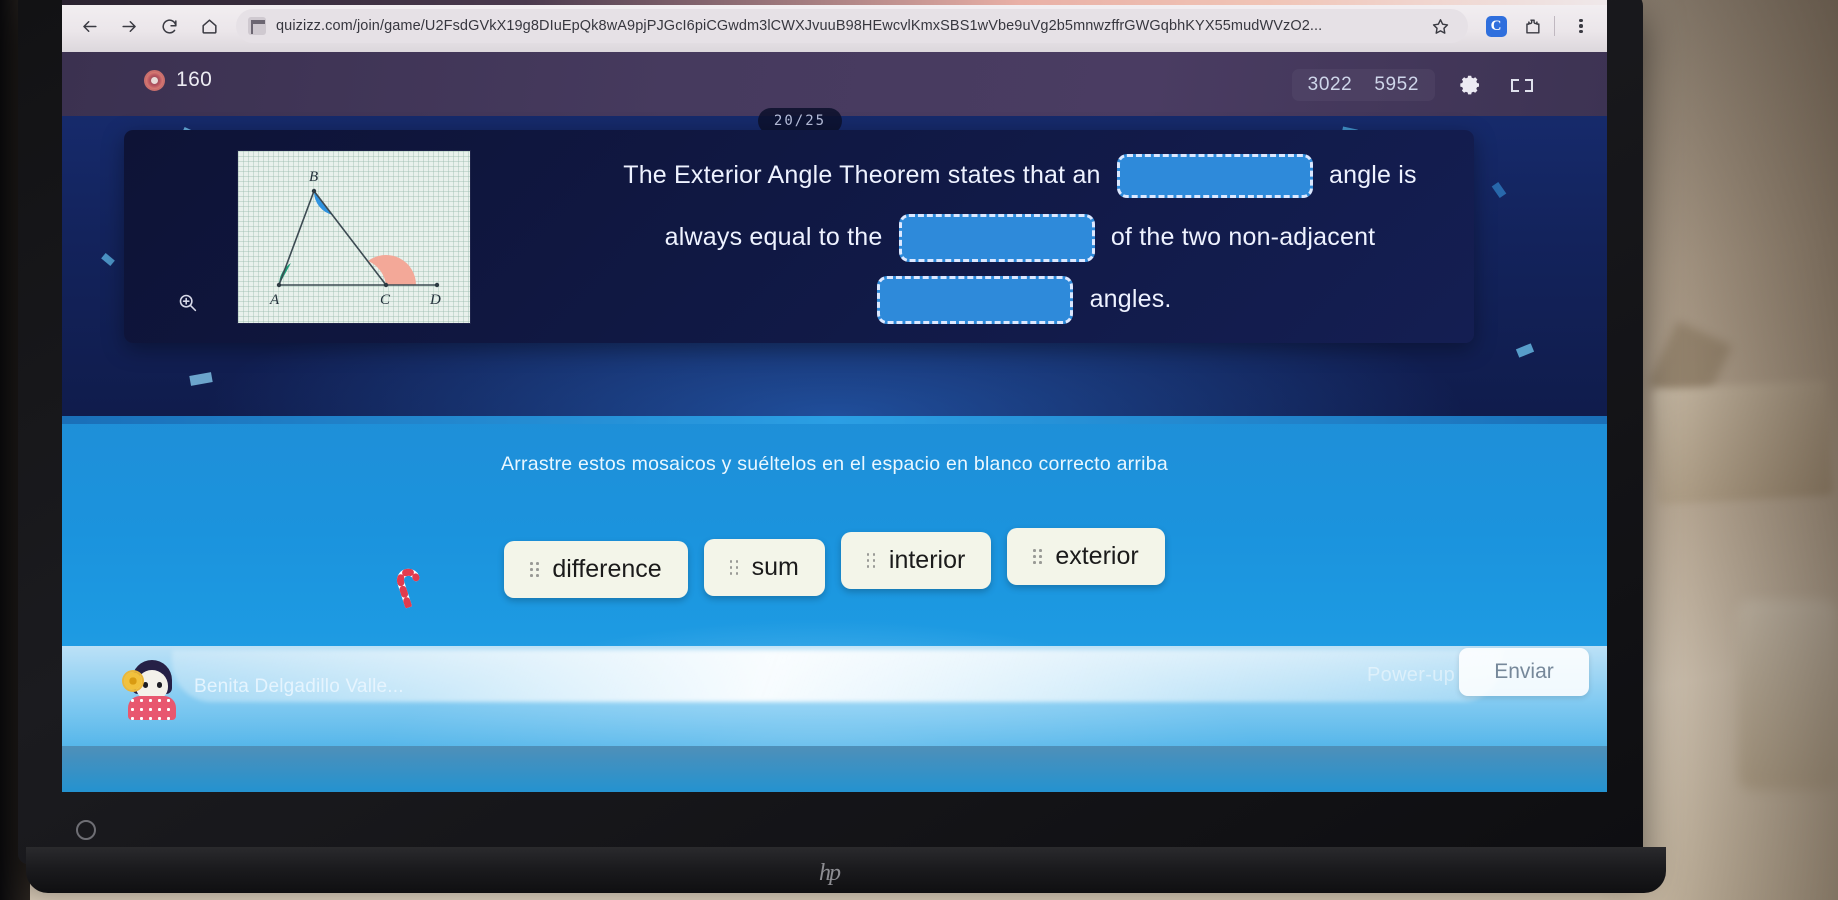 Image resolution: width=1838 pixels, height=900 pixels. I want to click on extension-c-icon: C, so click(1496, 26).